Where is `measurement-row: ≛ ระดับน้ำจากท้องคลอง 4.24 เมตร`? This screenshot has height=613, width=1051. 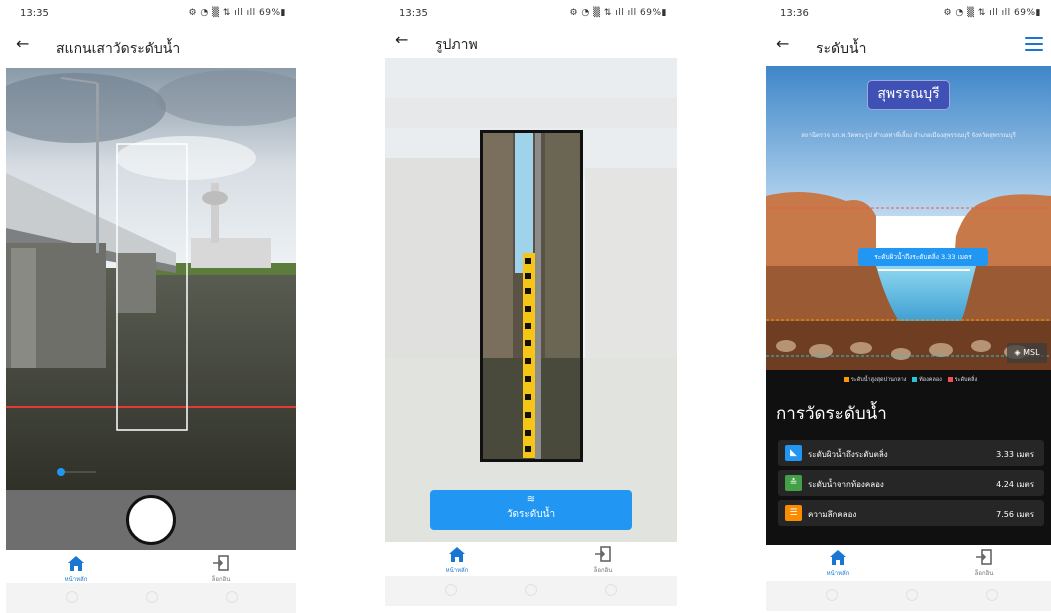 measurement-row: ≛ ระดับน้ำจากท้องคลอง 4.24 เมตร is located at coordinates (911, 483).